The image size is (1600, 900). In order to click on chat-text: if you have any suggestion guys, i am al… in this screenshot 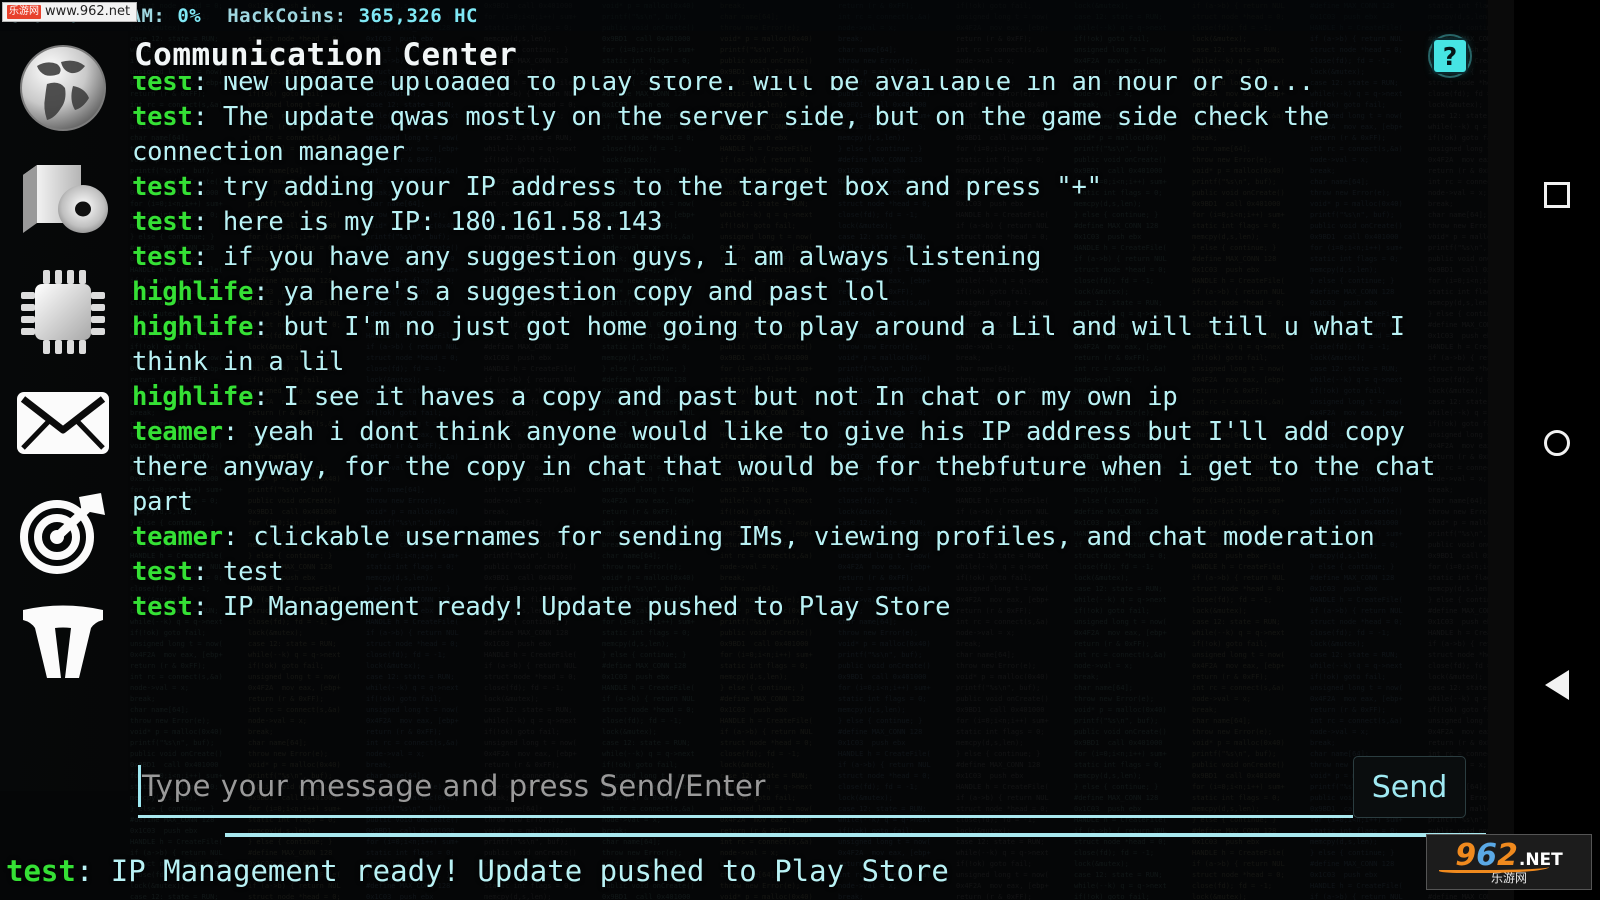, I will do `click(632, 257)`.